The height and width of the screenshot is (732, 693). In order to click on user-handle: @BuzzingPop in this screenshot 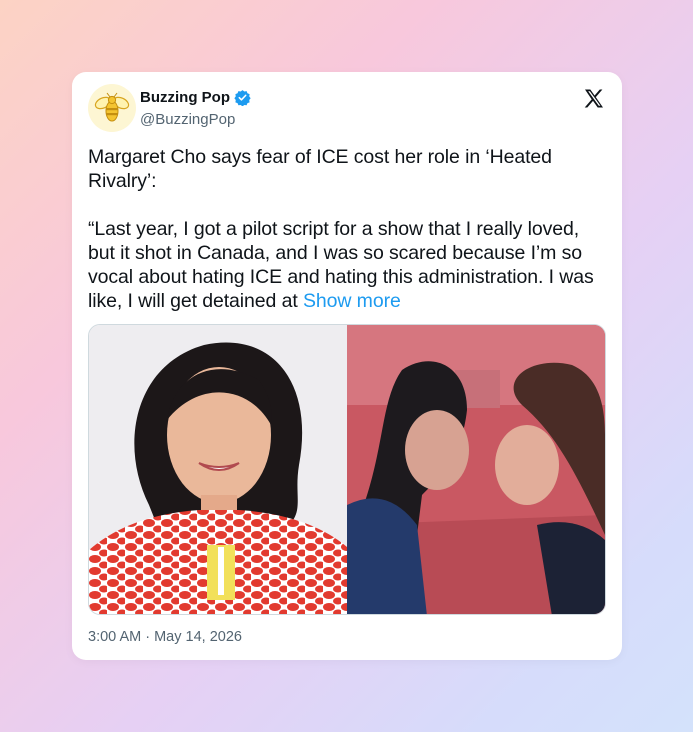, I will do `click(187, 119)`.